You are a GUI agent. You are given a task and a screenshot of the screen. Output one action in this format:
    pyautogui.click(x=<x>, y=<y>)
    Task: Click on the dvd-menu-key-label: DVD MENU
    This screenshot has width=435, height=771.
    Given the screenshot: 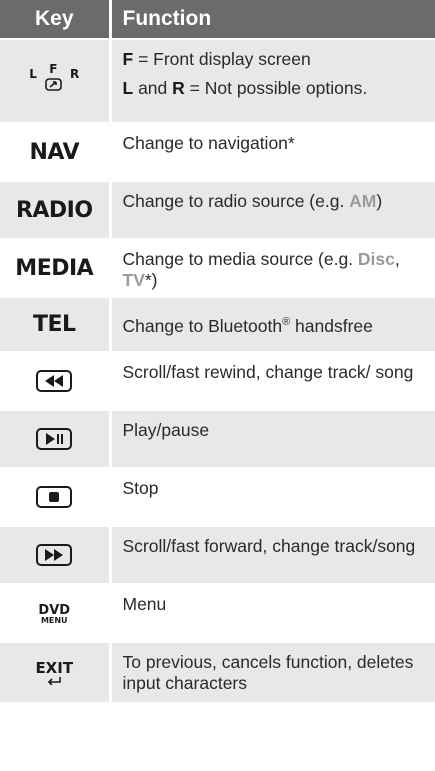 What is the action you would take?
    pyautogui.click(x=54, y=614)
    